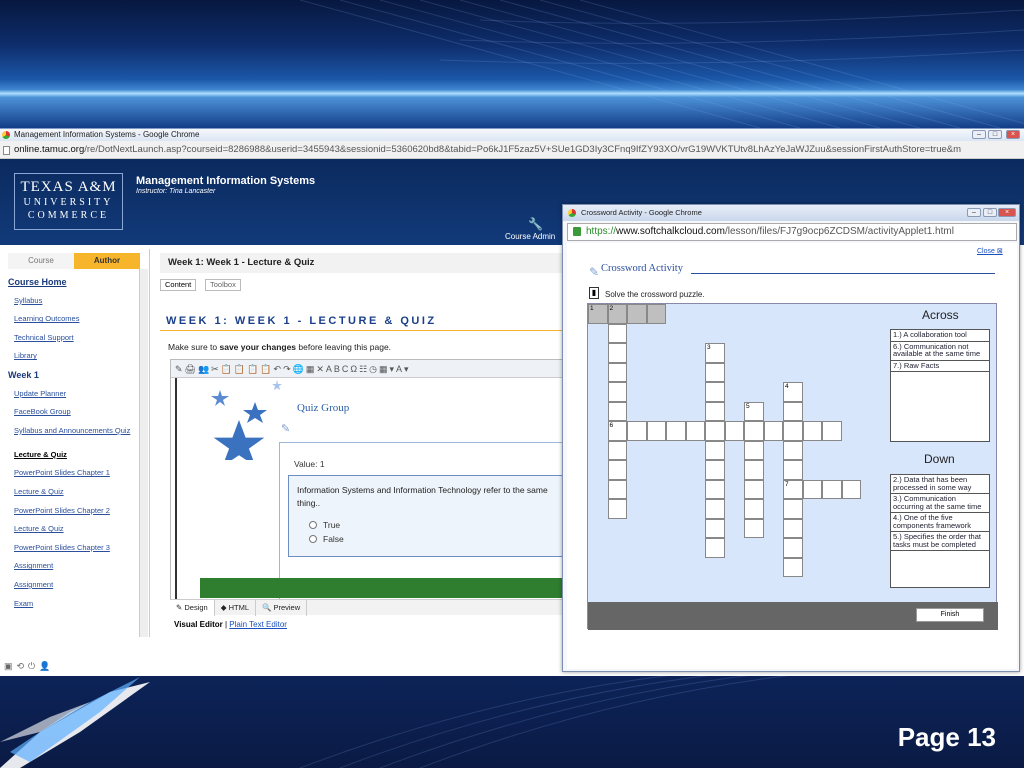 The image size is (1024, 768). What do you see at coordinates (793, 489) in the screenshot?
I see `crossword-cell: 7` at bounding box center [793, 489].